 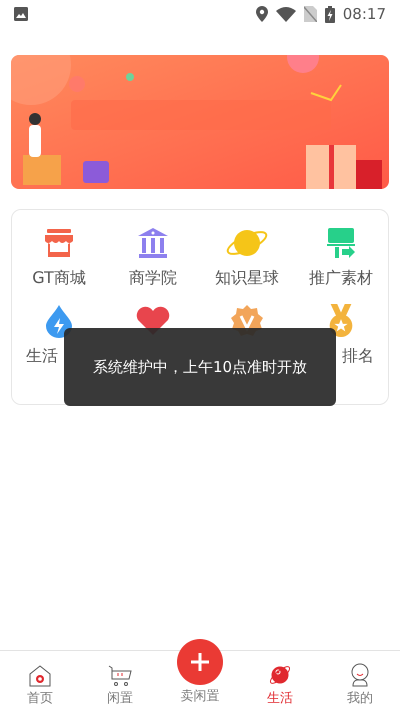 What do you see at coordinates (120, 676) in the screenshot?
I see `cart-icon` at bounding box center [120, 676].